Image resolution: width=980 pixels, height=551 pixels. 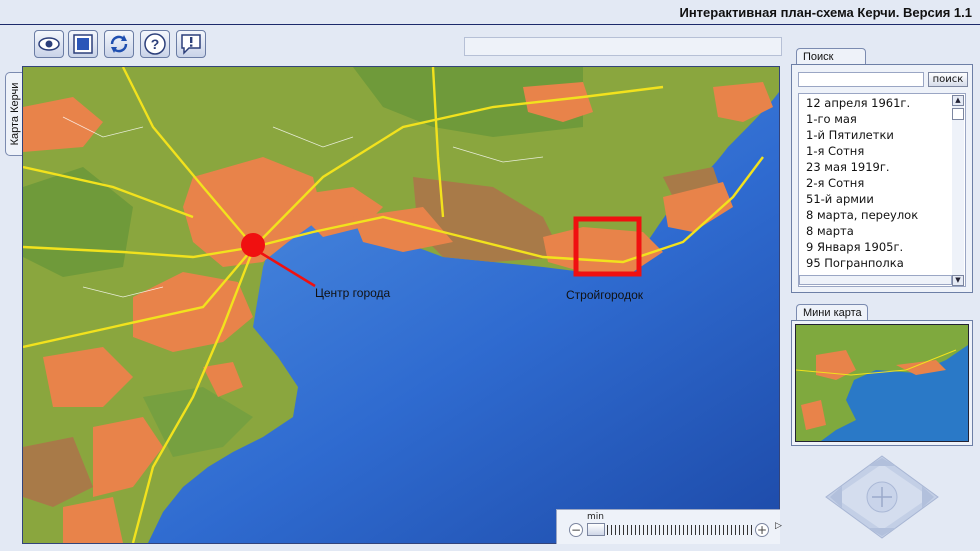 I want to click on help-icon: ?, so click(x=155, y=44).